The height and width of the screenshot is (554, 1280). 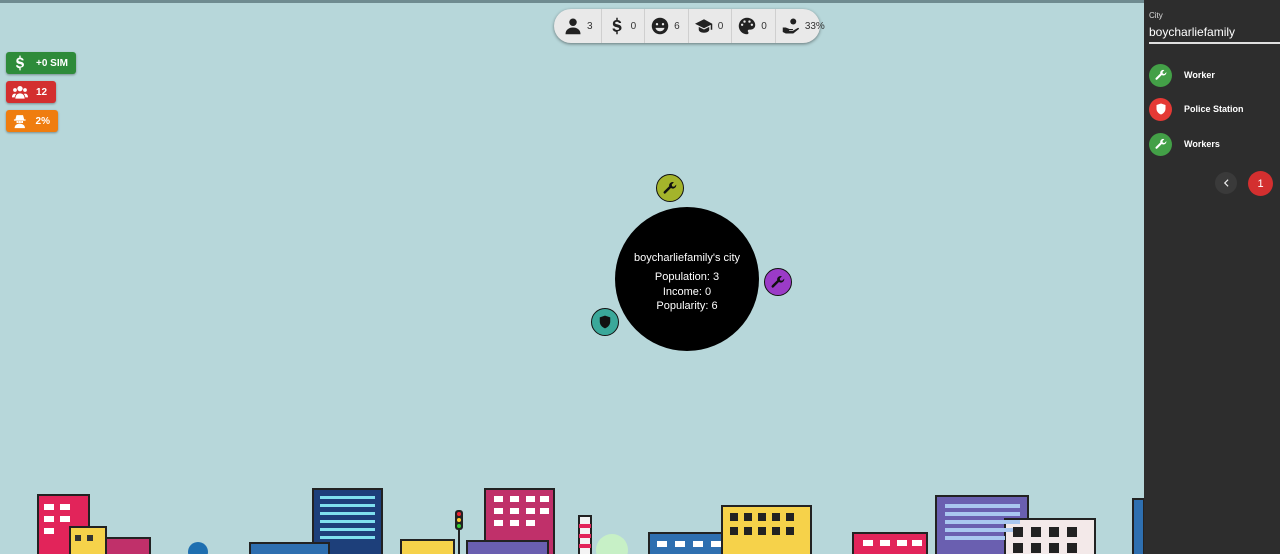 I want to click on orbit-police, so click(x=605, y=322).